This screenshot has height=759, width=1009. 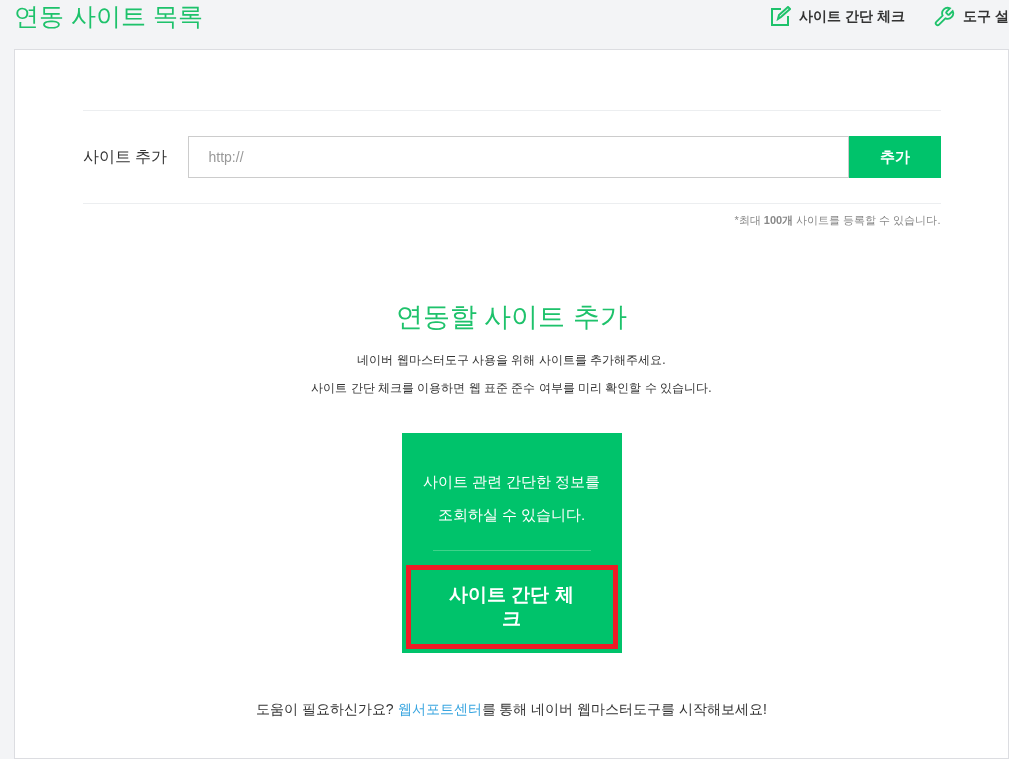 What do you see at coordinates (837, 220) in the screenshot?
I see `limit-note: *최대 100개 사이트를 등록할 수 있습니다.` at bounding box center [837, 220].